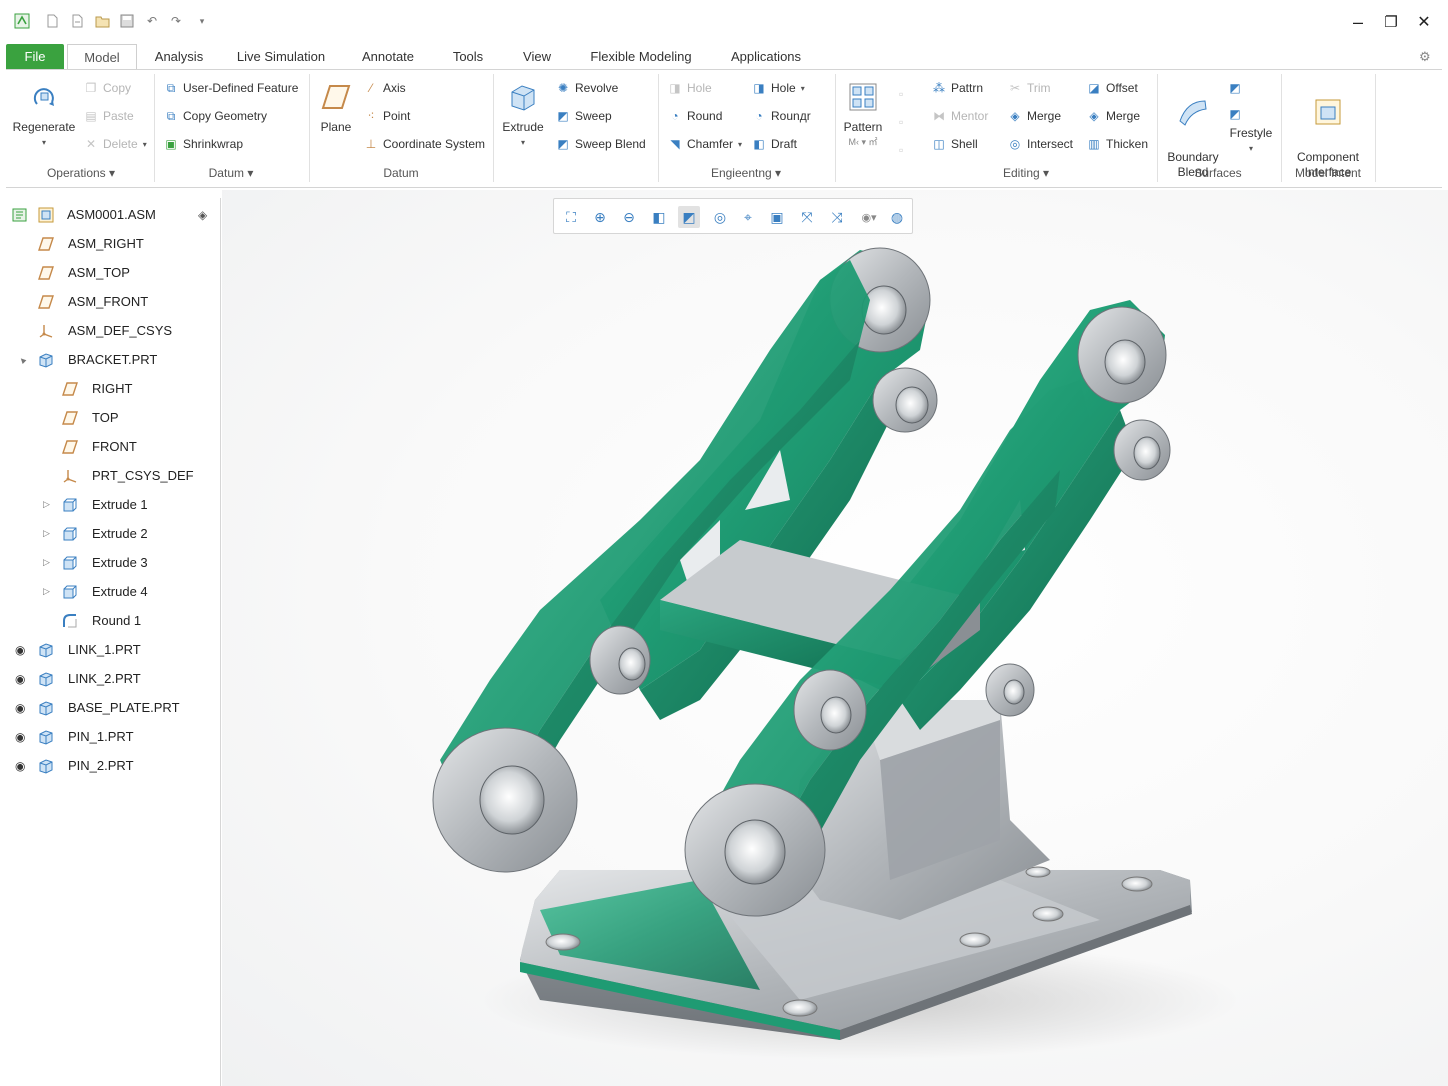  What do you see at coordinates (777, 217) in the screenshot?
I see `display-style-icon: ▣` at bounding box center [777, 217].